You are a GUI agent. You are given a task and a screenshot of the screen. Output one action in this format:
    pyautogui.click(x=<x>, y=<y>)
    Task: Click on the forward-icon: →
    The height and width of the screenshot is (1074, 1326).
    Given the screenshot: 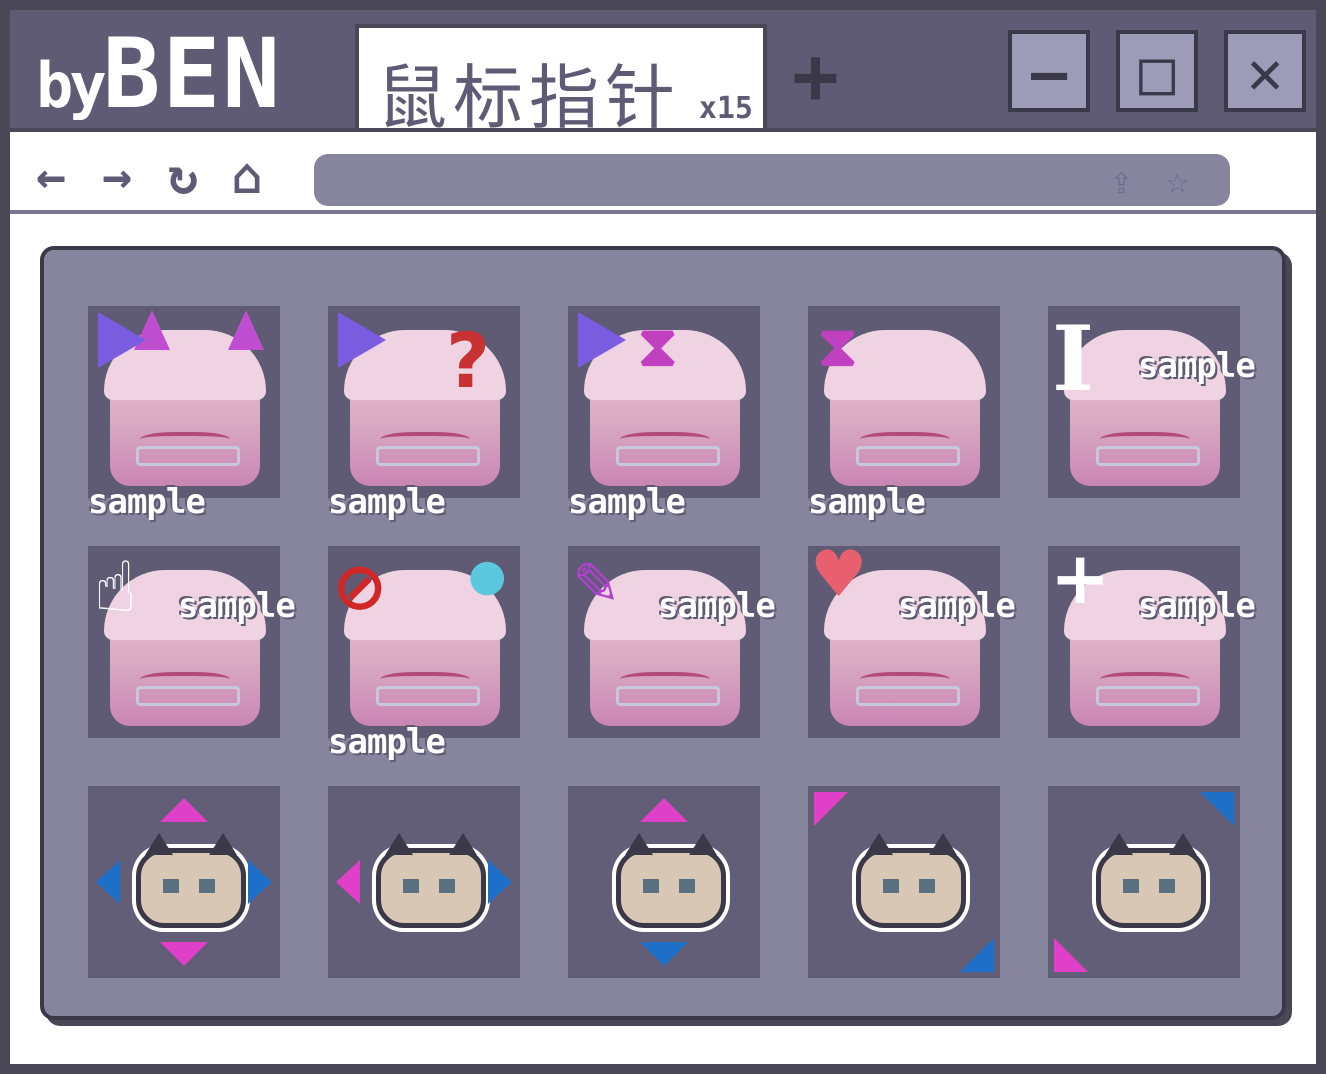 What is the action you would take?
    pyautogui.click(x=117, y=176)
    